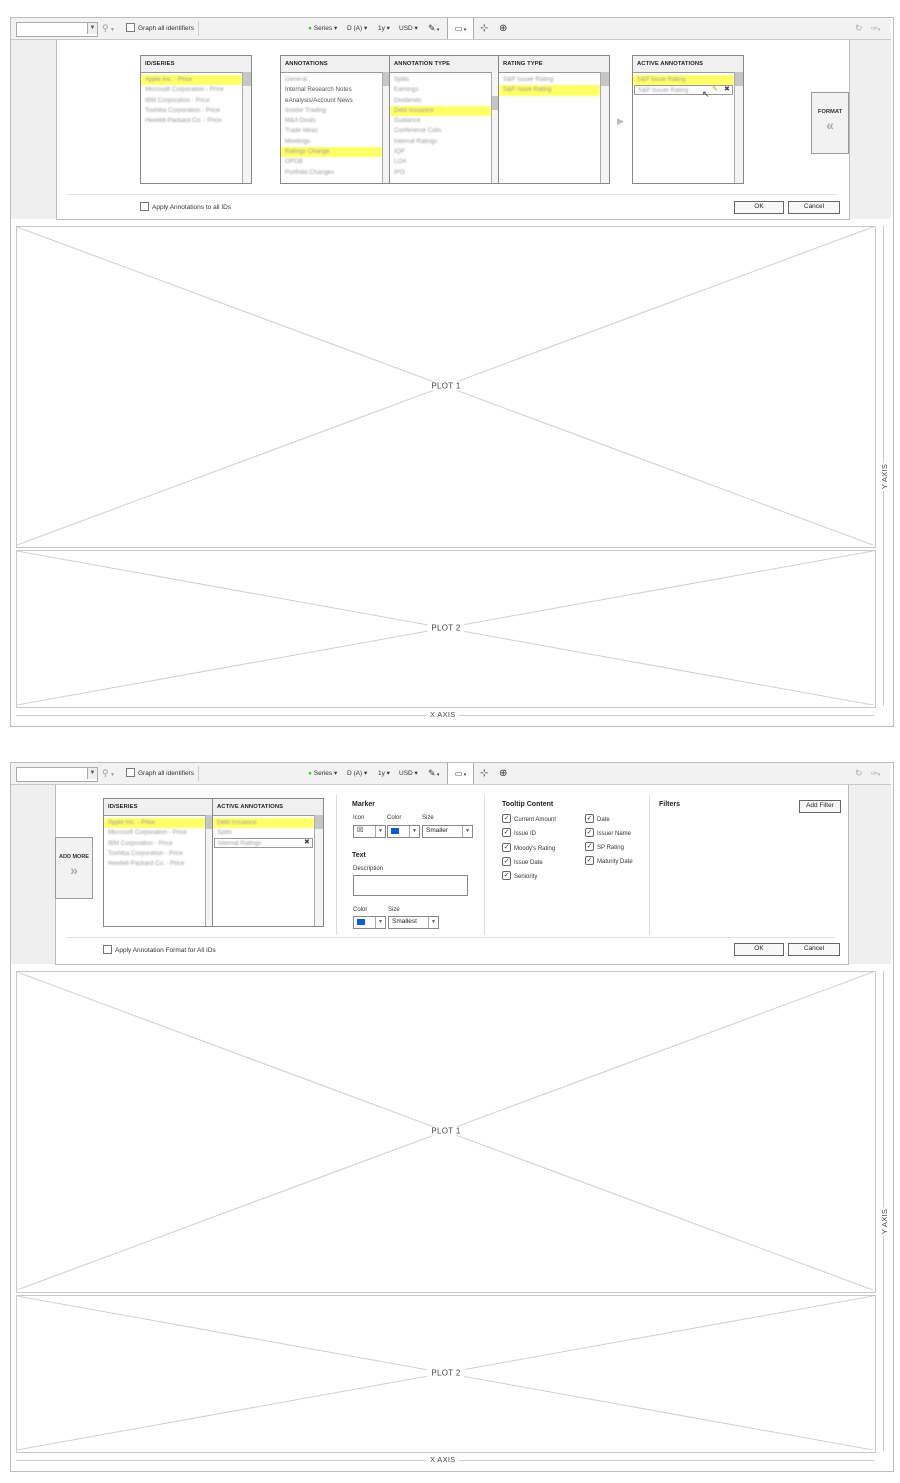 The image size is (900, 1483). What do you see at coordinates (529, 819) in the screenshot?
I see `tooltip-checkbox: ✓ Current Amount` at bounding box center [529, 819].